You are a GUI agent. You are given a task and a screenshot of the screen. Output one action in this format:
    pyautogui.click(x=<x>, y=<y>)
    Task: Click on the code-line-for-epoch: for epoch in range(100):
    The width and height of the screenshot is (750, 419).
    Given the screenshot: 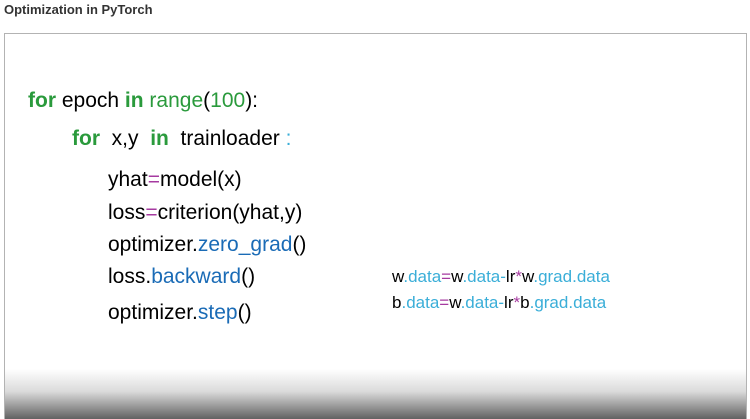 What is the action you would take?
    pyautogui.click(x=143, y=101)
    